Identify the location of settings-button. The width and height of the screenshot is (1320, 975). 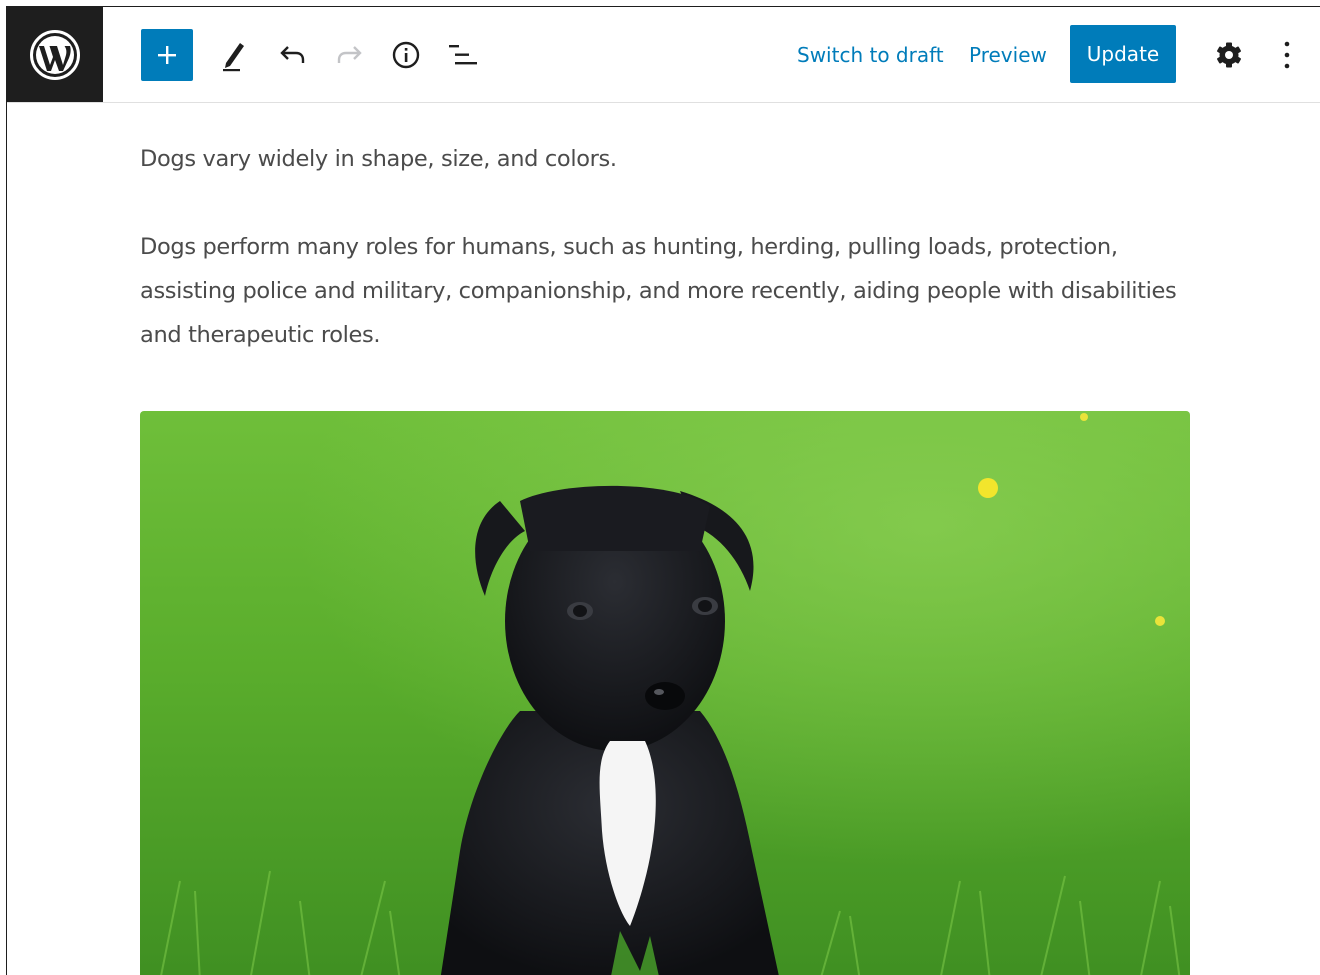
(1229, 55).